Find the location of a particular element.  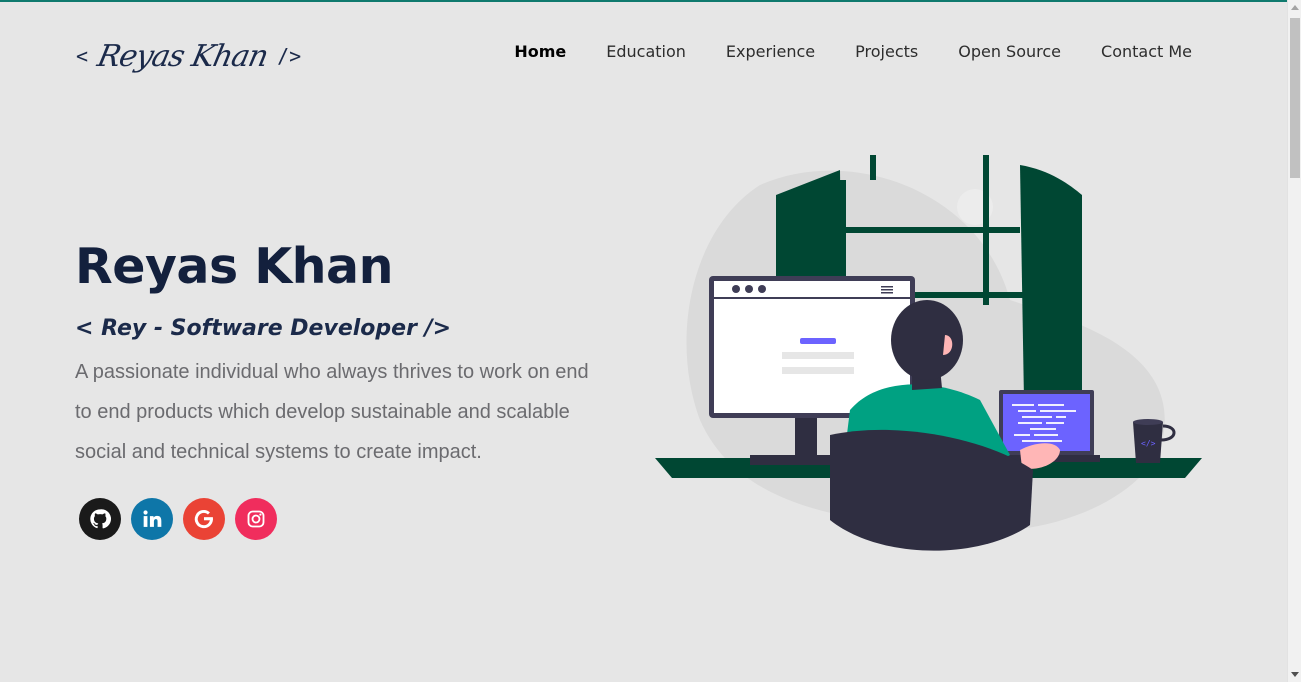

mug-code-symbol: </> is located at coordinates (1148, 443).